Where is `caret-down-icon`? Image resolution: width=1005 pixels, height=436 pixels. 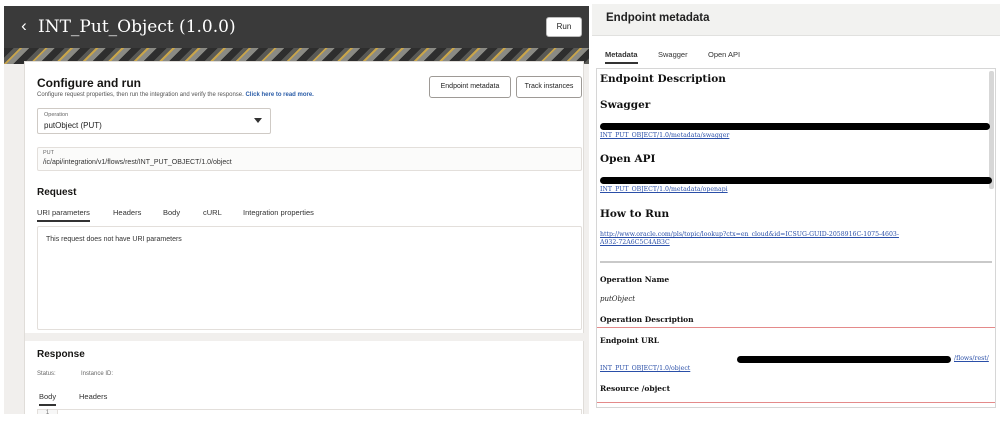
caret-down-icon is located at coordinates (258, 120).